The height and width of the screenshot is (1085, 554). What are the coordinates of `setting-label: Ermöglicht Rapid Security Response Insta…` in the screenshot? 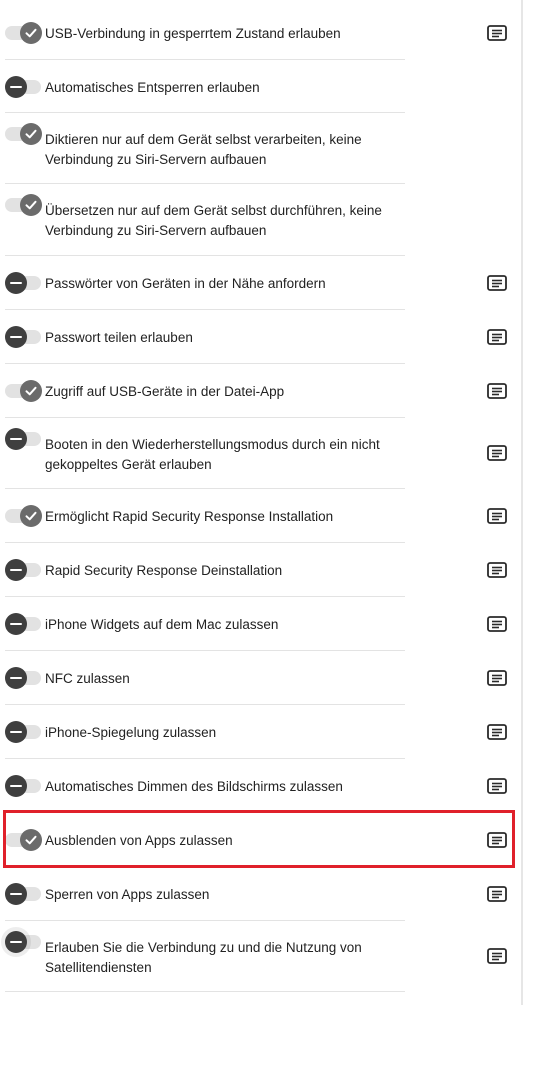 It's located at (189, 516).